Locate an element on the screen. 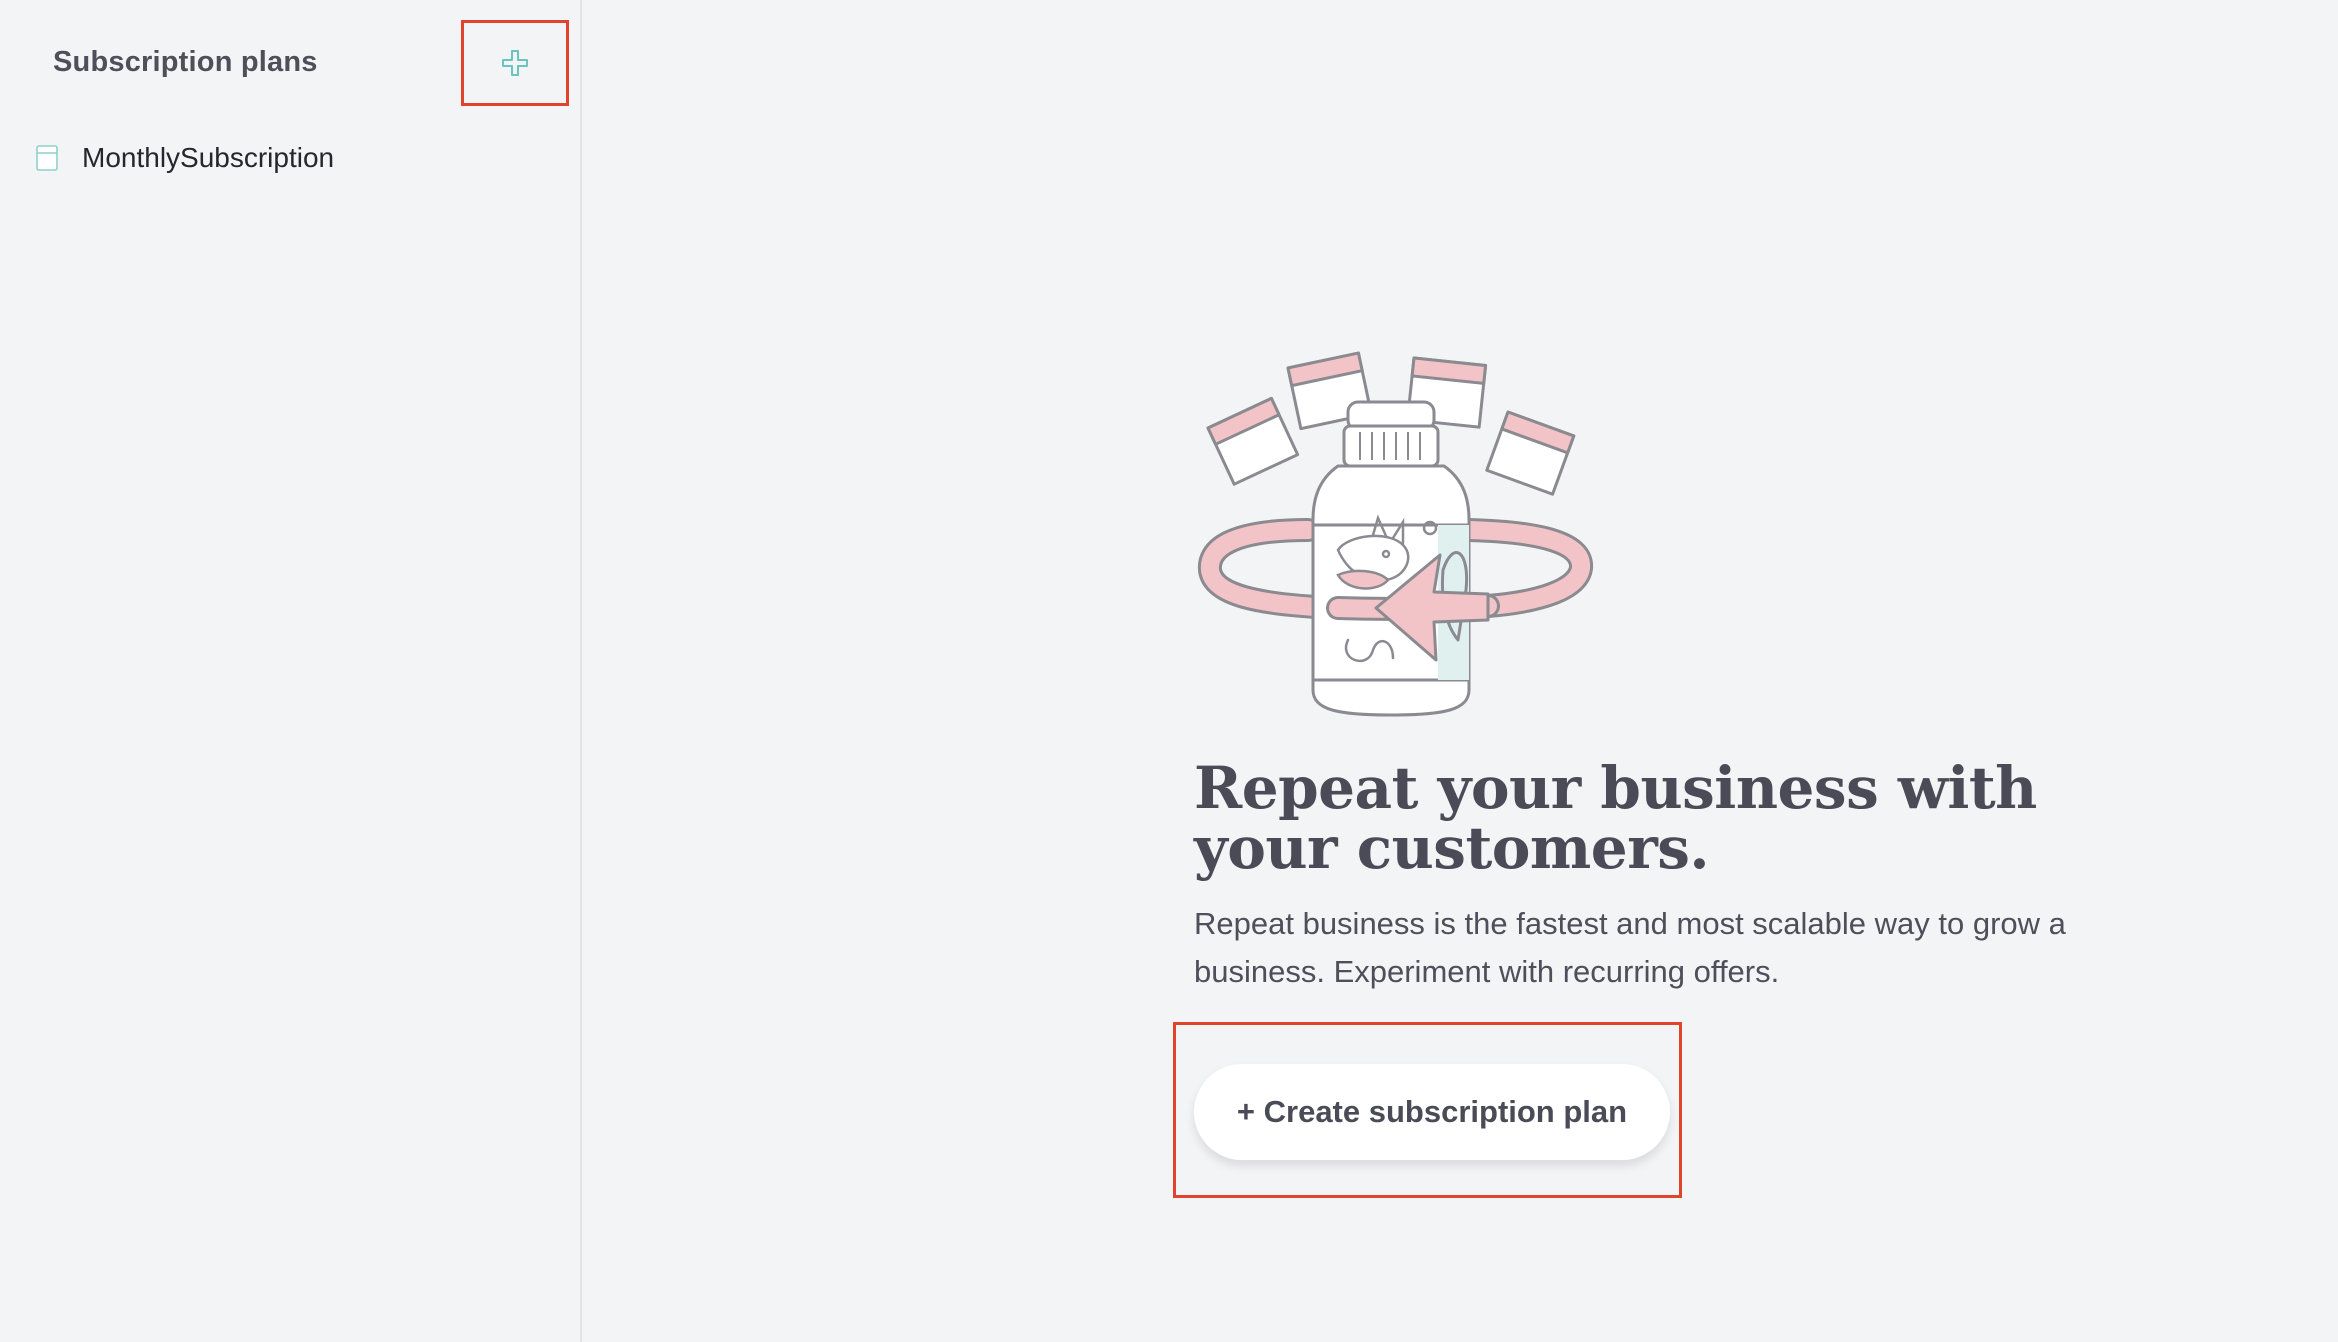 The height and width of the screenshot is (1342, 2338). sidebar-item-label: MonthlySubscription is located at coordinates (208, 157).